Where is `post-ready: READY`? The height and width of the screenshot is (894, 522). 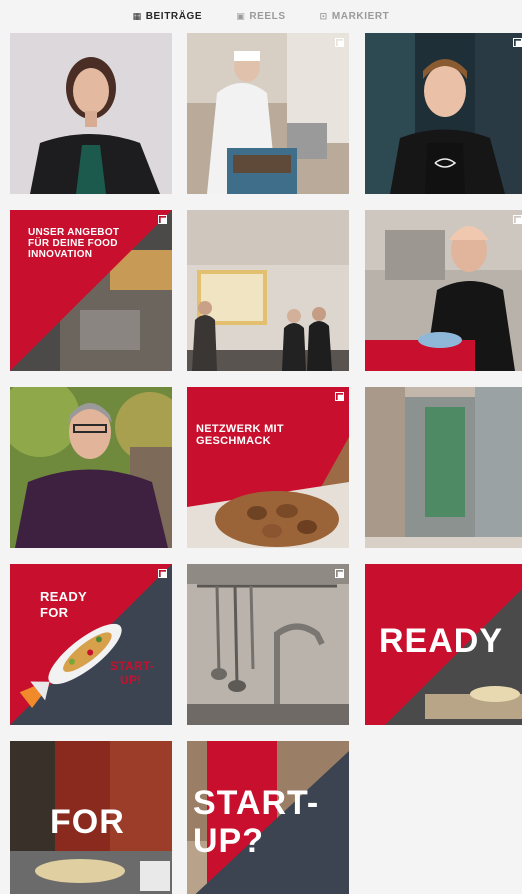 post-ready: READY is located at coordinates (443, 644).